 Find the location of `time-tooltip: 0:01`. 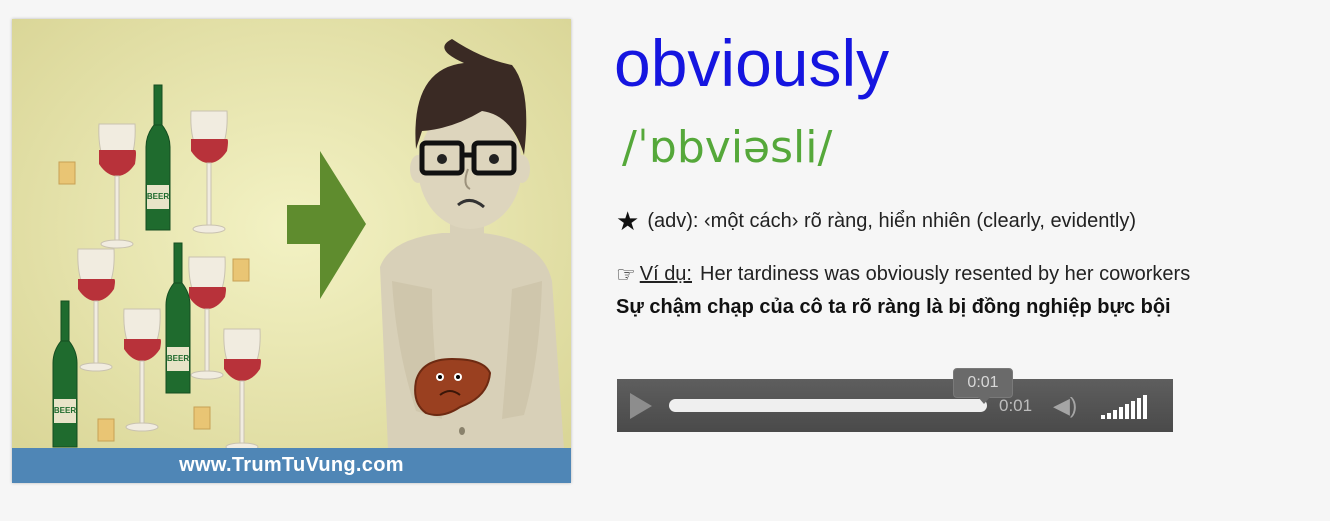

time-tooltip: 0:01 is located at coordinates (983, 386).